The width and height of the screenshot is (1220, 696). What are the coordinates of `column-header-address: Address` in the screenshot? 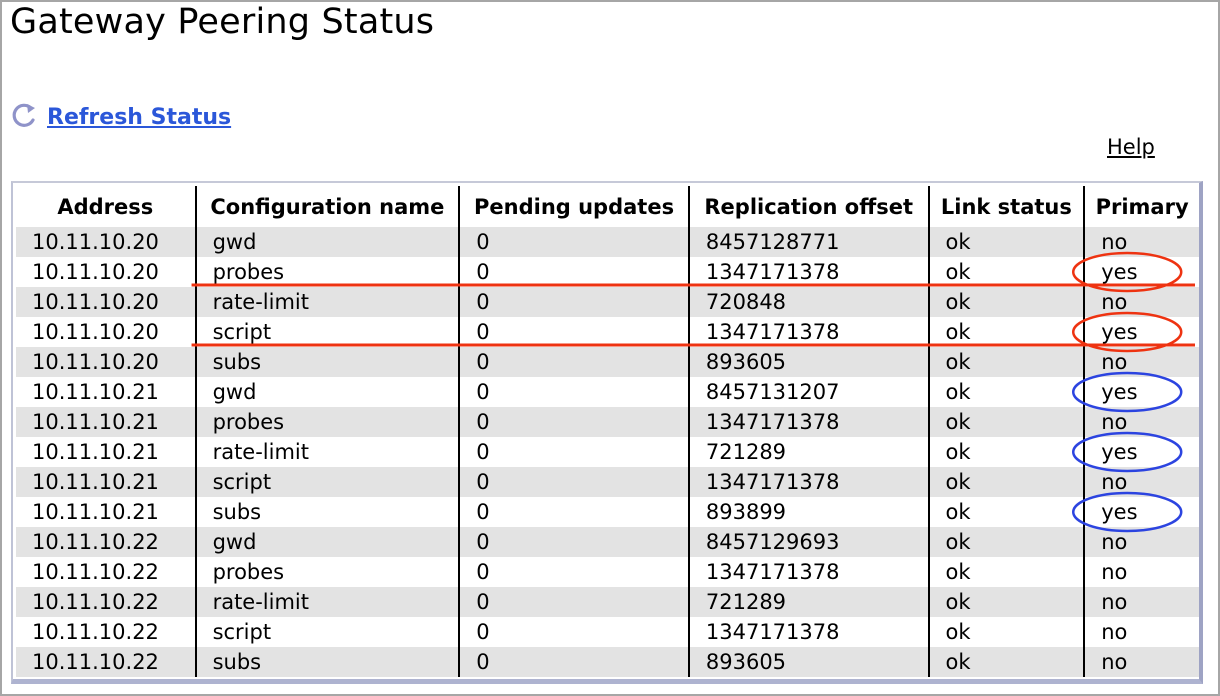 It's located at (106, 206).